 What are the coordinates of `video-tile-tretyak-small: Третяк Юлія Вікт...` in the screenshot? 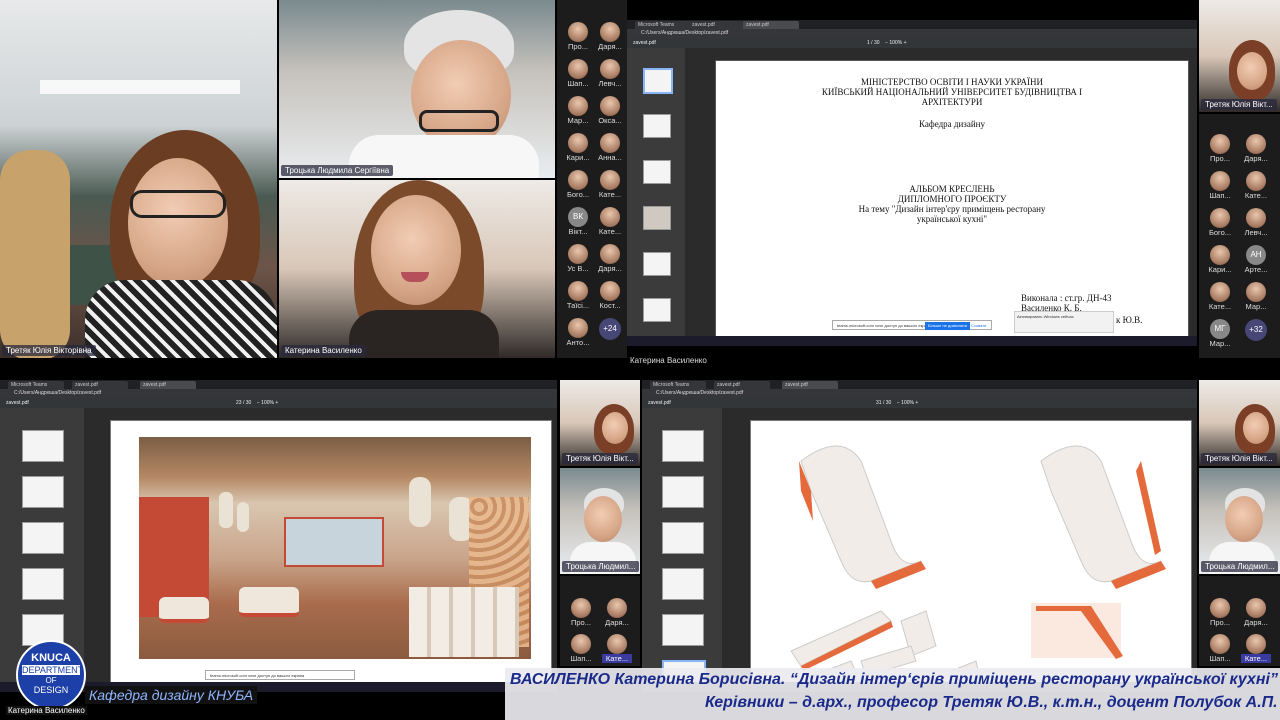 It's located at (1239, 56).